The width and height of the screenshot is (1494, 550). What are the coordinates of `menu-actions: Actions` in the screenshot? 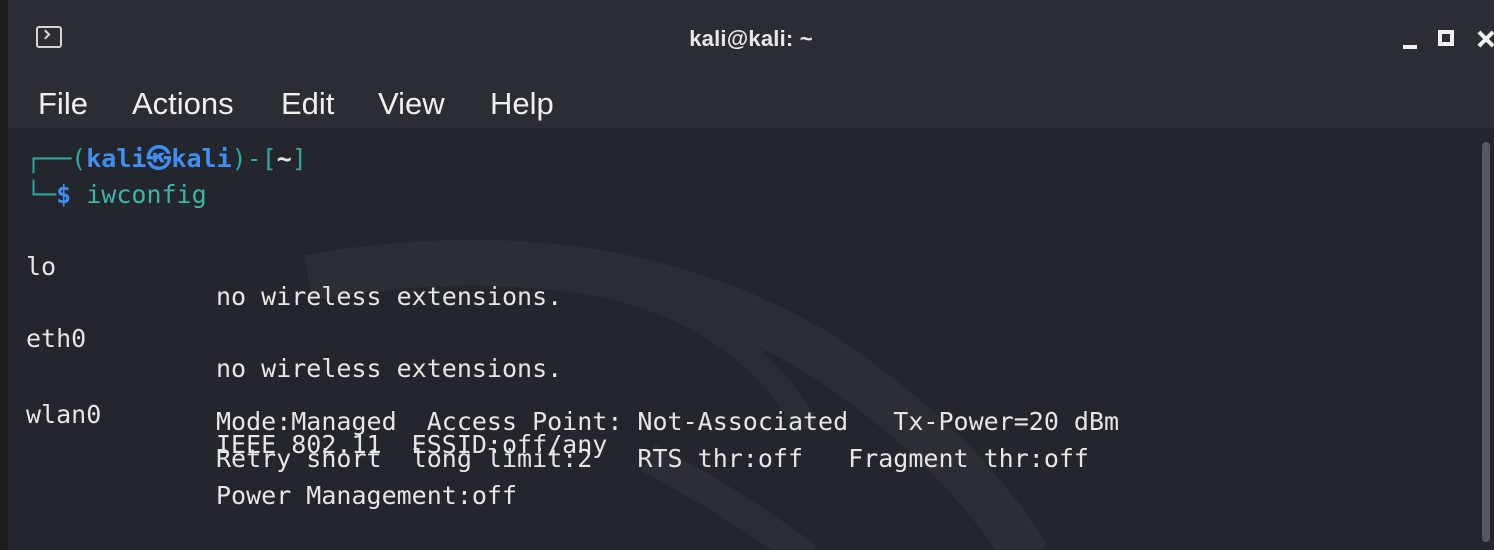 It's located at (183, 104).